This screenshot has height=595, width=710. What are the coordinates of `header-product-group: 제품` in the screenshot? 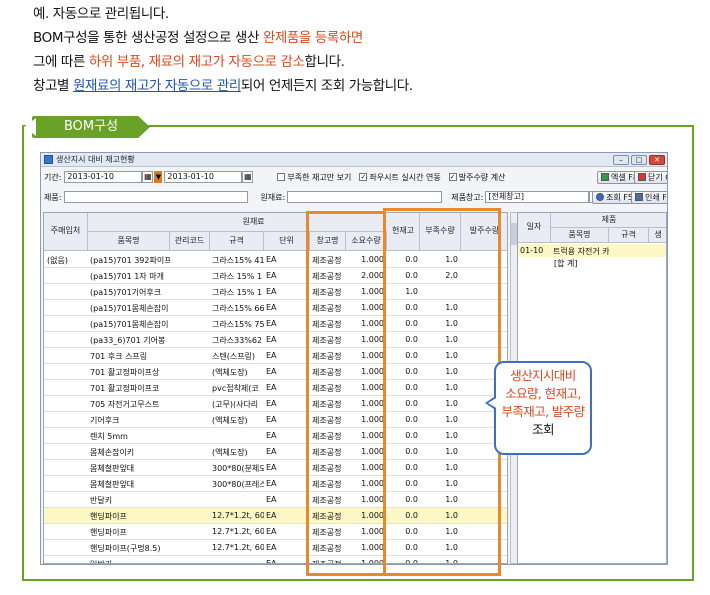 It's located at (608, 220).